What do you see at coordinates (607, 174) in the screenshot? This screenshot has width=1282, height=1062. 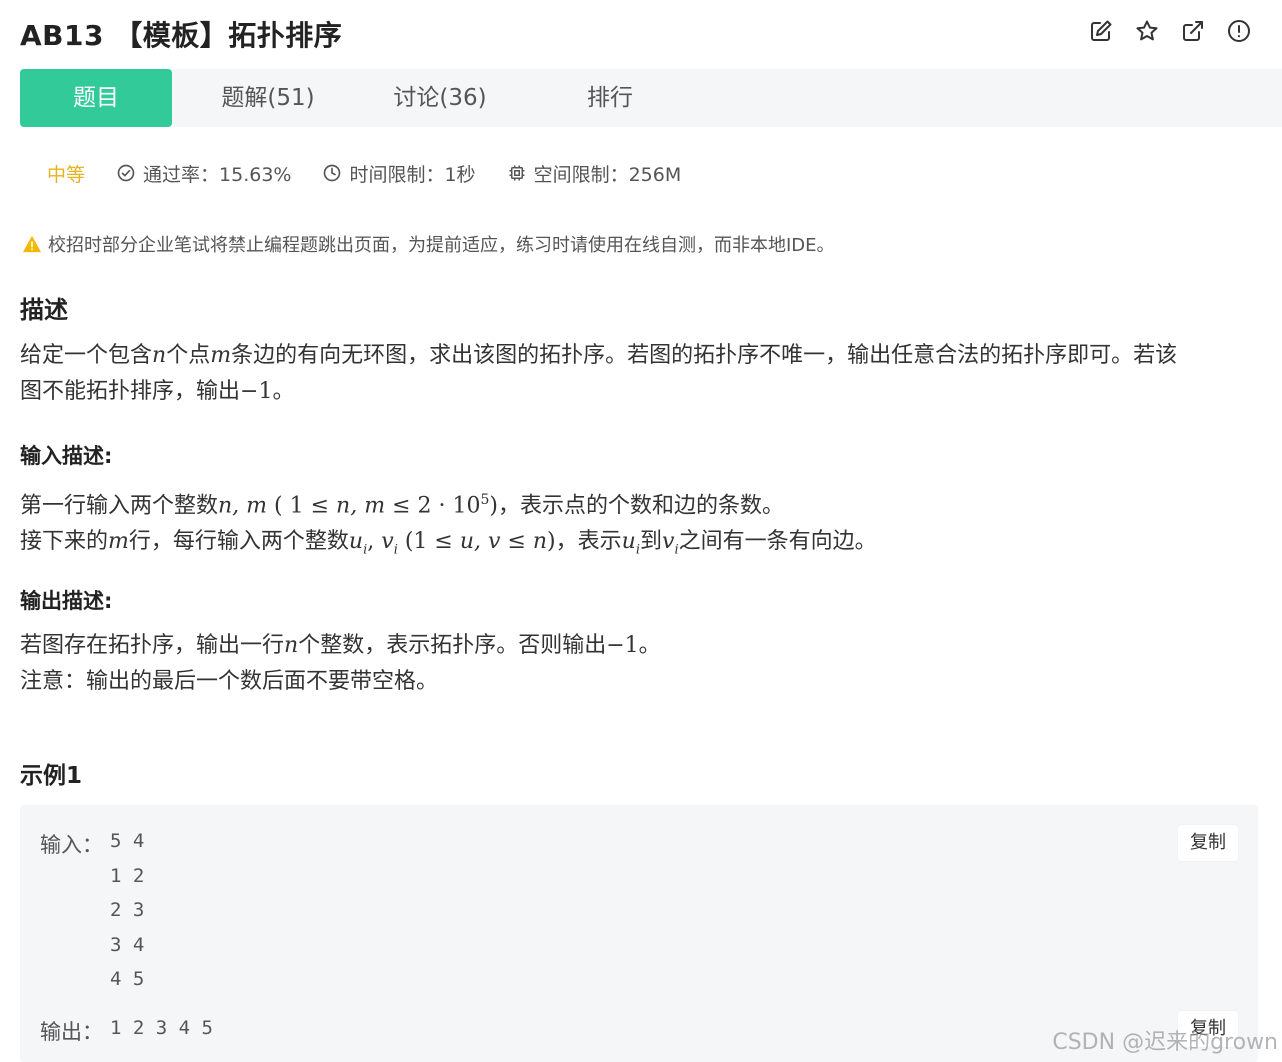 I see `memory-limit-text: 空间限制：256M` at bounding box center [607, 174].